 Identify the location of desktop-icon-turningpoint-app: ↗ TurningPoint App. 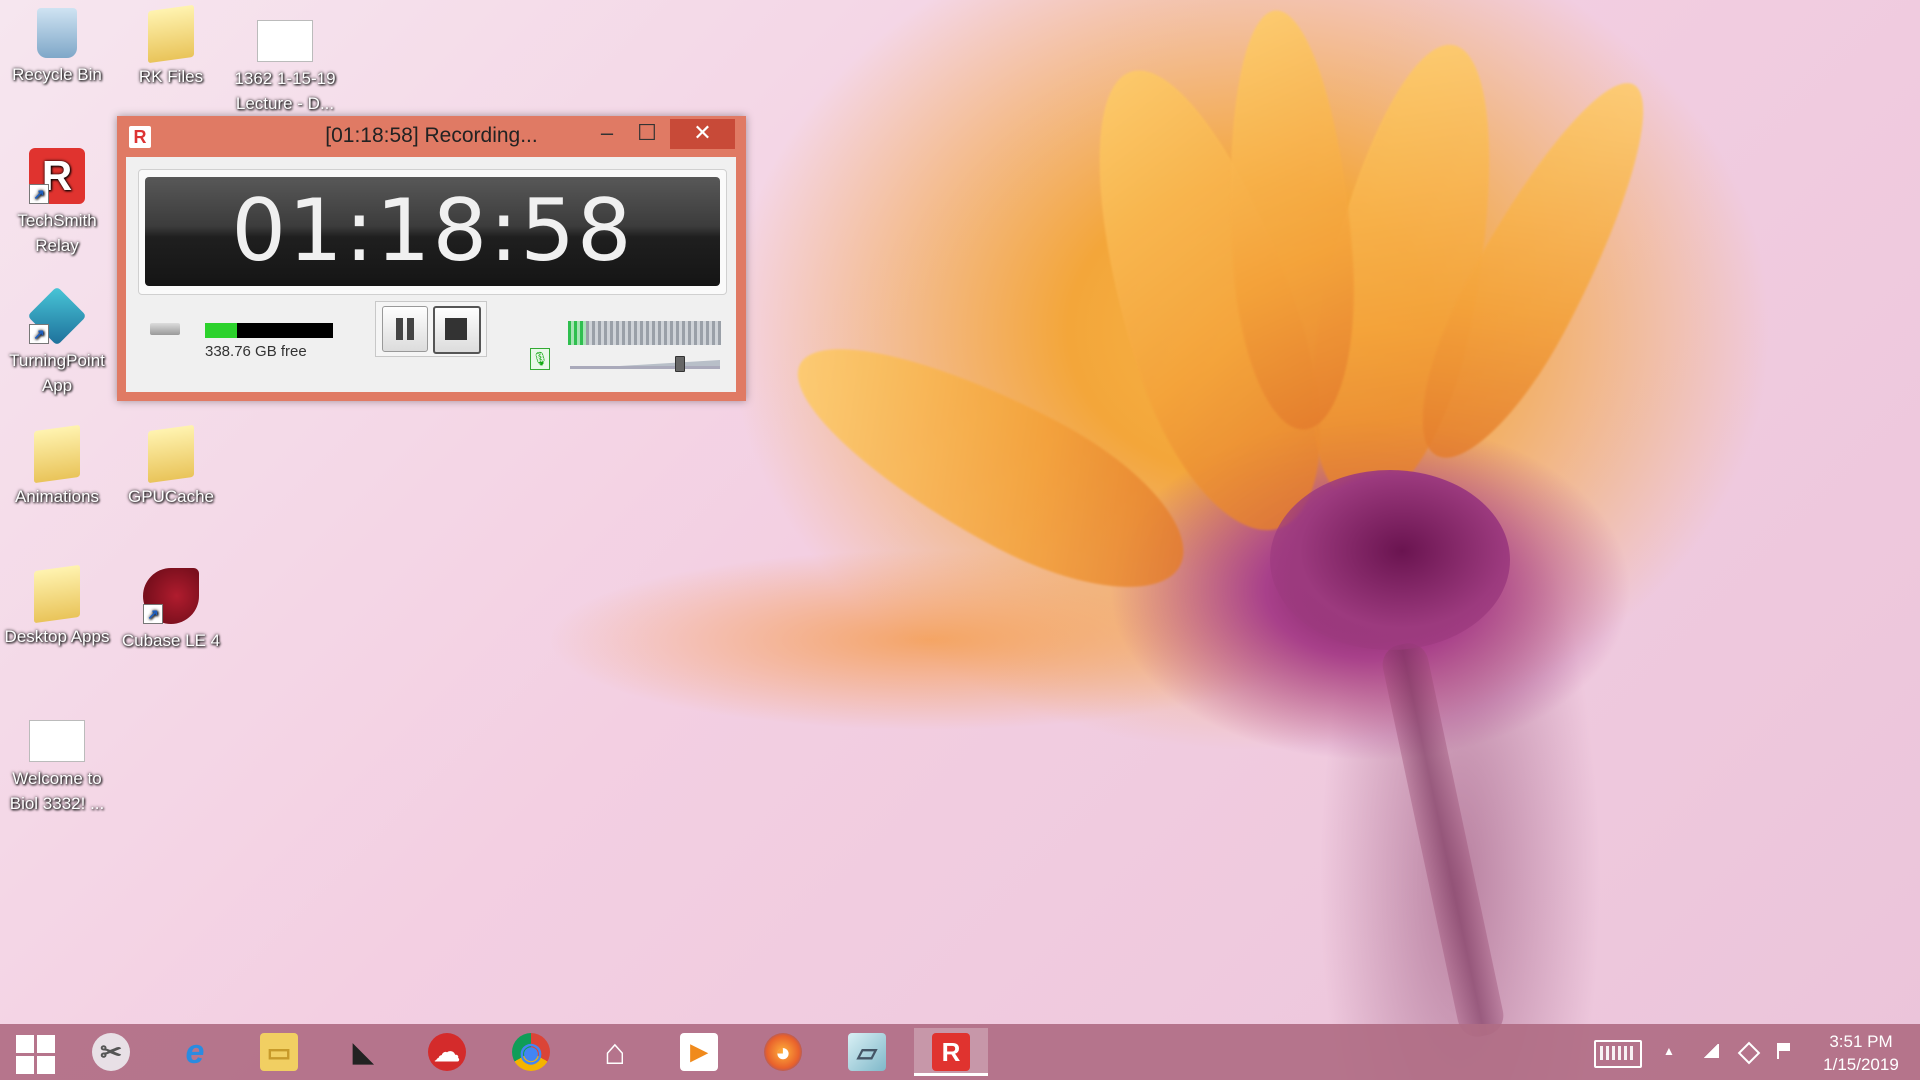
(57, 342).